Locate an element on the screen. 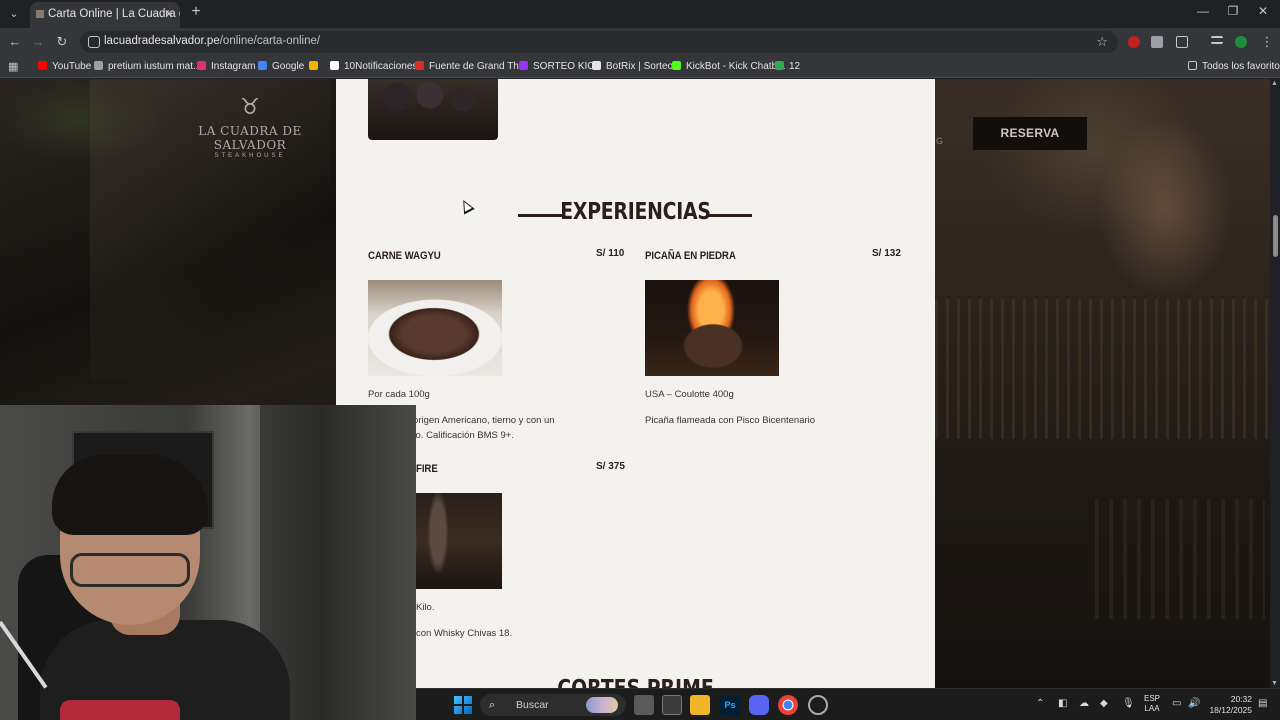 The height and width of the screenshot is (720, 1280). close-tab-icon: ✕ is located at coordinates (169, 14).